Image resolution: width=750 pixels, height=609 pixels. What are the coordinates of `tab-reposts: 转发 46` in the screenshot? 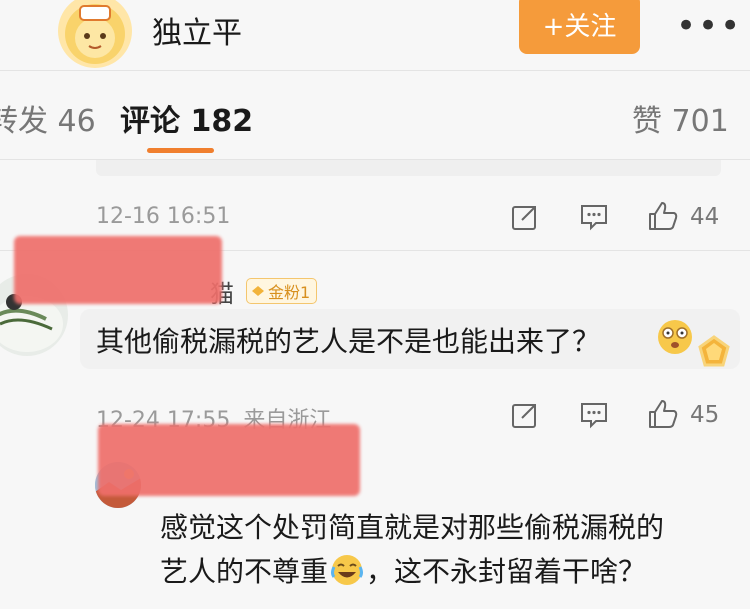 It's located at (48, 118).